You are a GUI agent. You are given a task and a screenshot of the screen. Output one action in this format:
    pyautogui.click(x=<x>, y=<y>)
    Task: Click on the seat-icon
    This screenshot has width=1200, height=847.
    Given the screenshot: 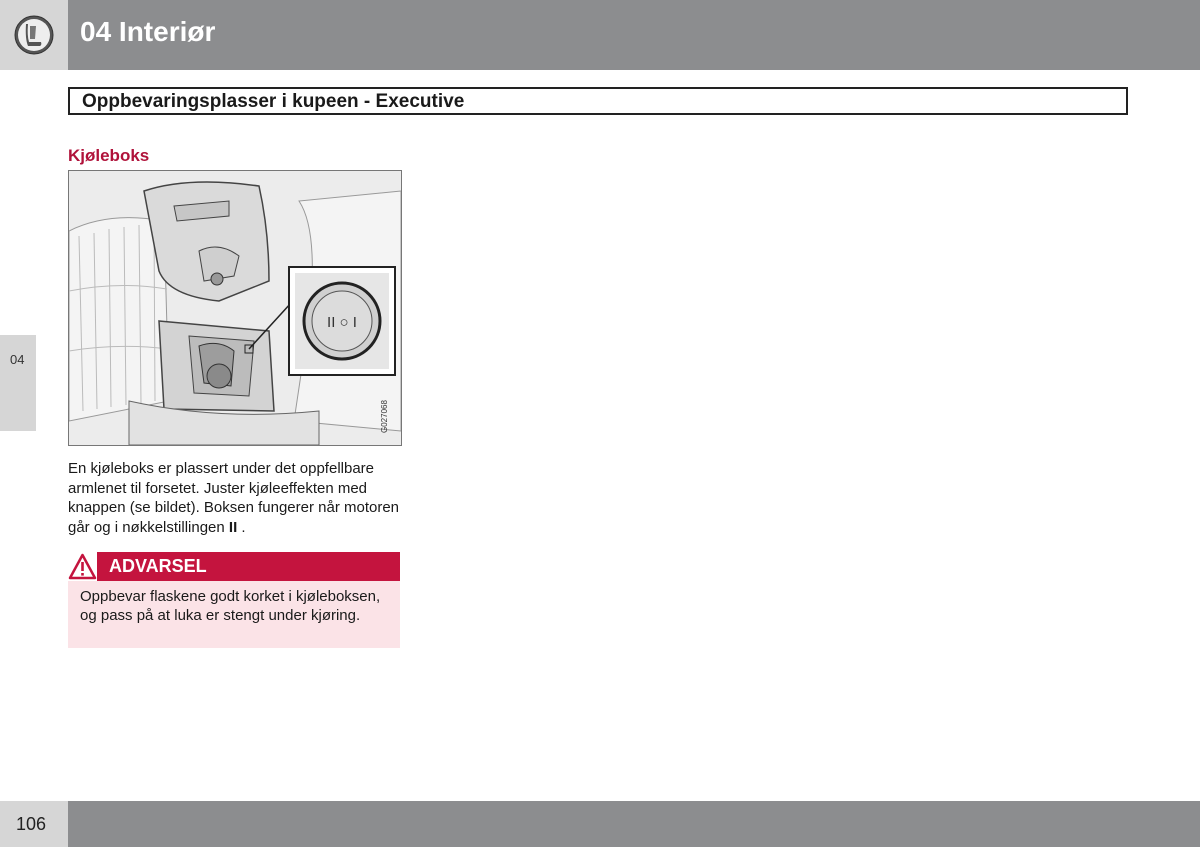 What is the action you would take?
    pyautogui.click(x=34, y=35)
    